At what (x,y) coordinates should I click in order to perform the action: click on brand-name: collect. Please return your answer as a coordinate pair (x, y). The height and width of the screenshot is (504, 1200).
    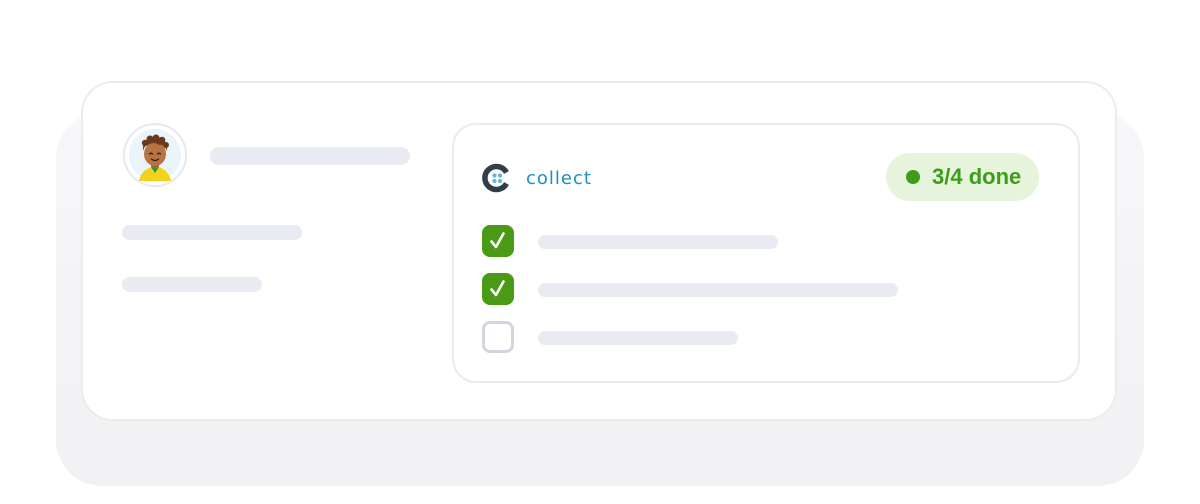
    Looking at the image, I should click on (559, 178).